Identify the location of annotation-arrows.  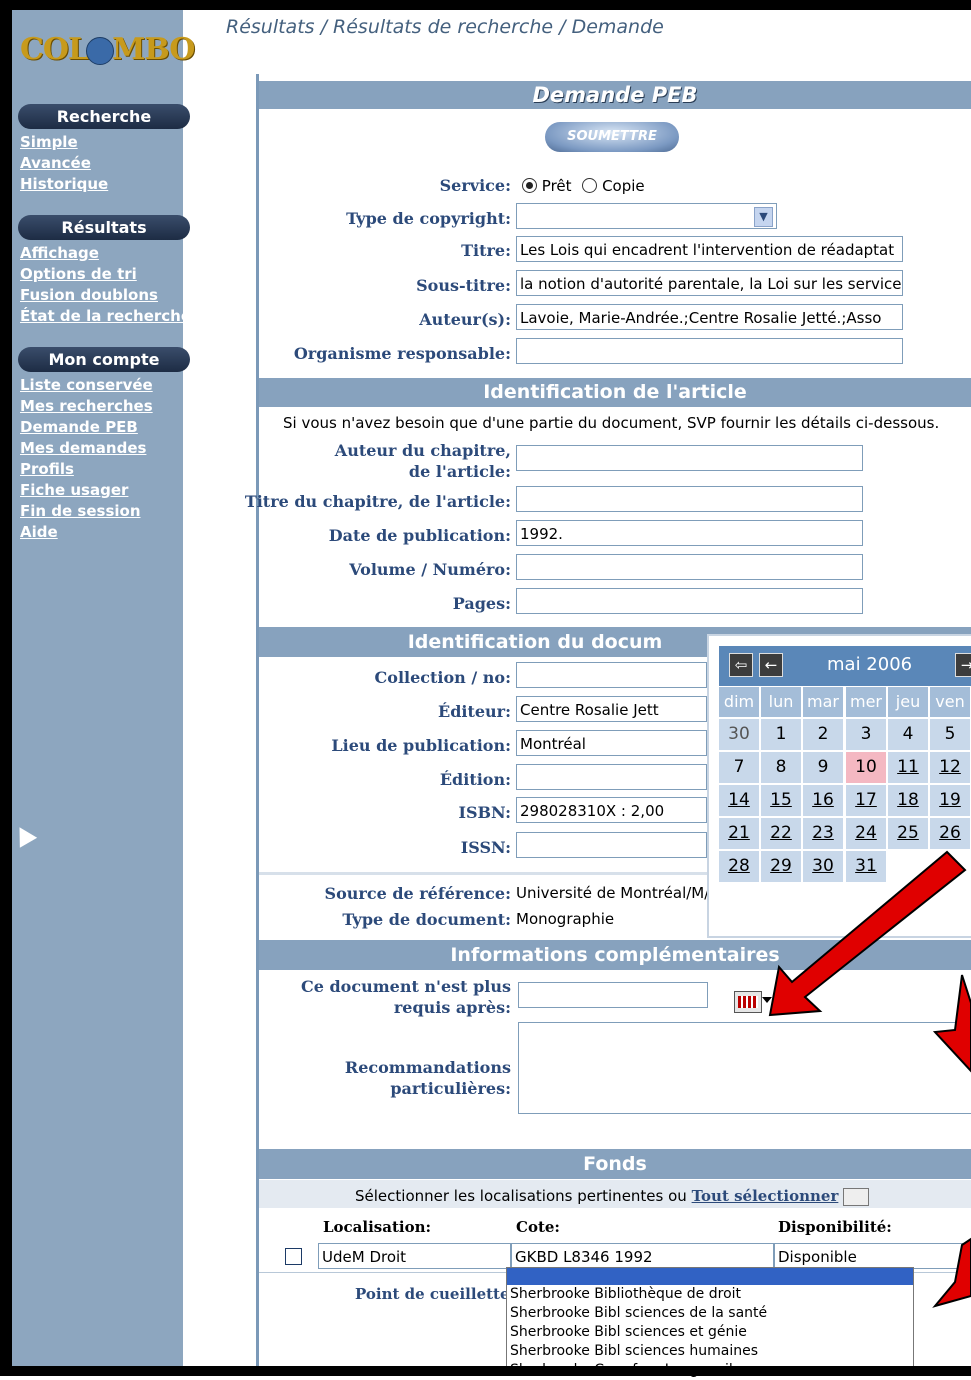
(869, 1079).